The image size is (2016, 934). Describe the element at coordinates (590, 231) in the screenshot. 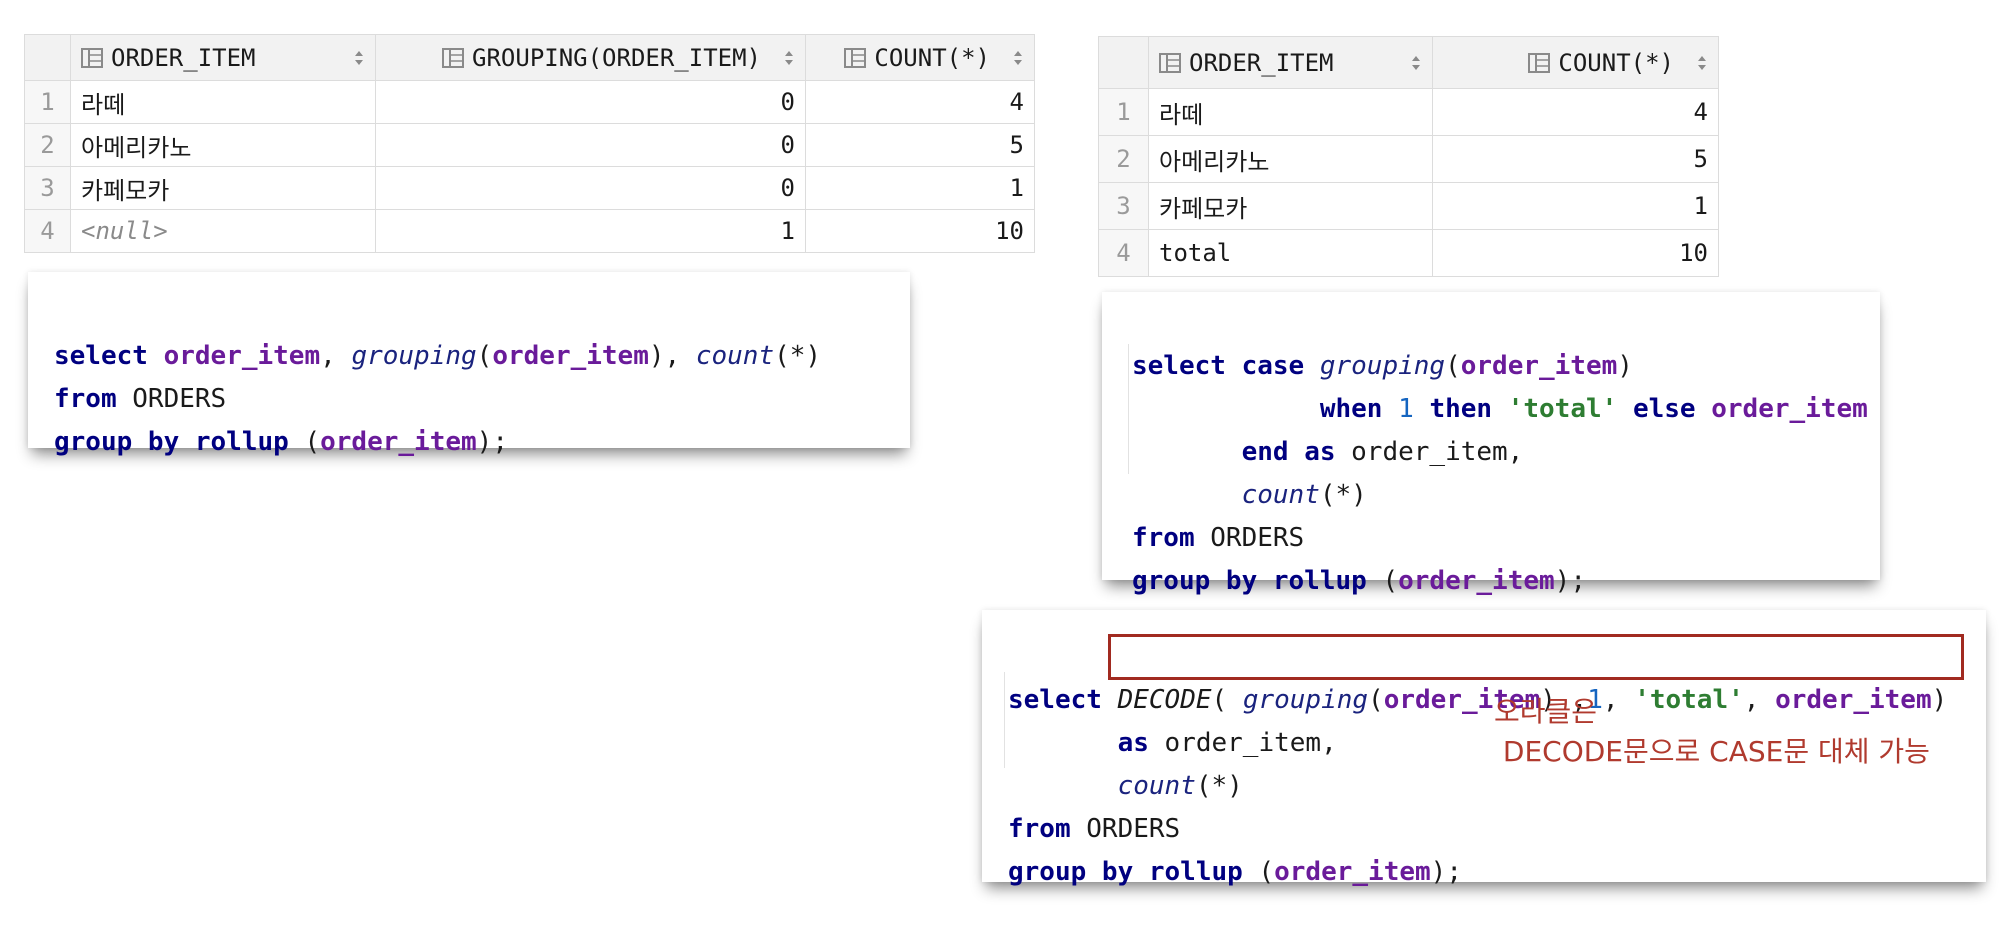

I see `cell-grouping: 1` at that location.